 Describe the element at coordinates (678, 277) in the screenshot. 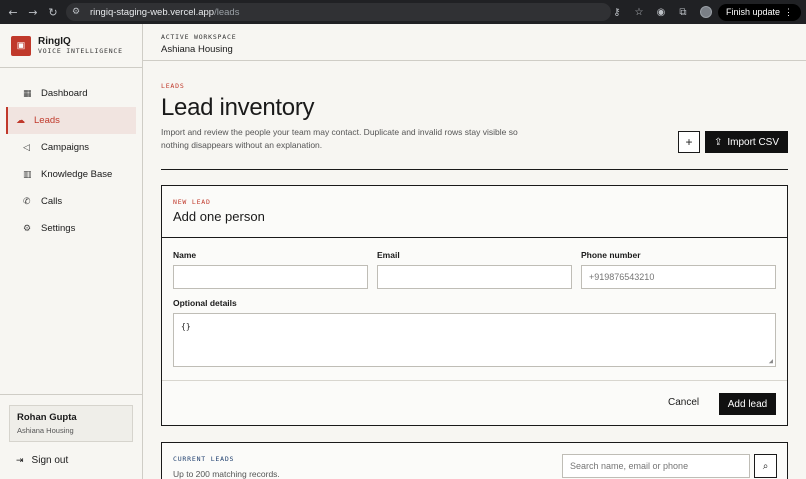

I see `phone-field` at that location.